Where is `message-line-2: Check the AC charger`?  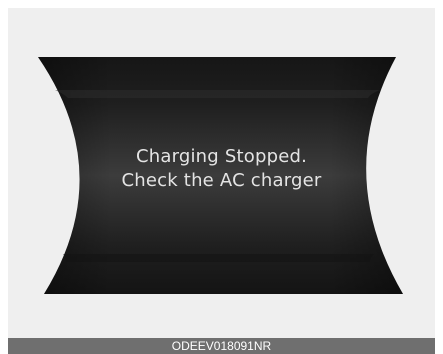 message-line-2: Check the AC charger is located at coordinates (221, 180).